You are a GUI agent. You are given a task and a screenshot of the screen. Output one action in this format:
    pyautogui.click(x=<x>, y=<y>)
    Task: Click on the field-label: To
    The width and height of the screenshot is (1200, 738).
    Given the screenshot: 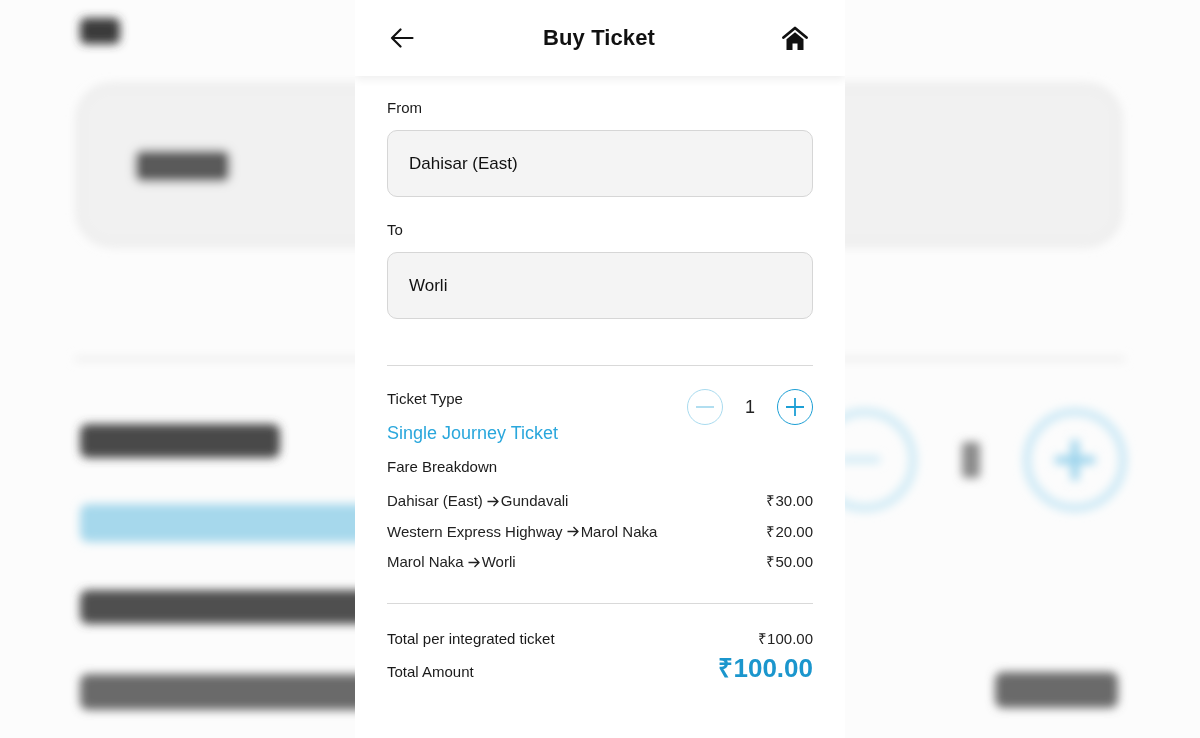 What is the action you would take?
    pyautogui.click(x=395, y=230)
    